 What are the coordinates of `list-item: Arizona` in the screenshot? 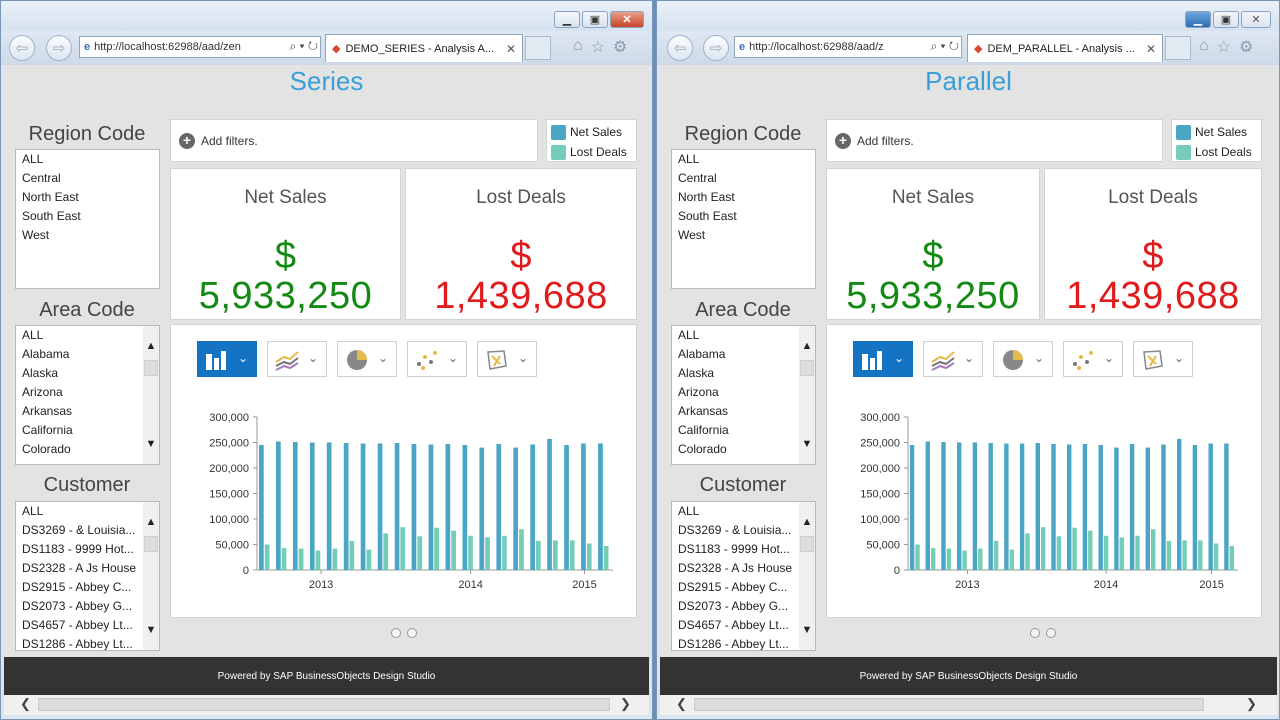 It's located at (87, 392).